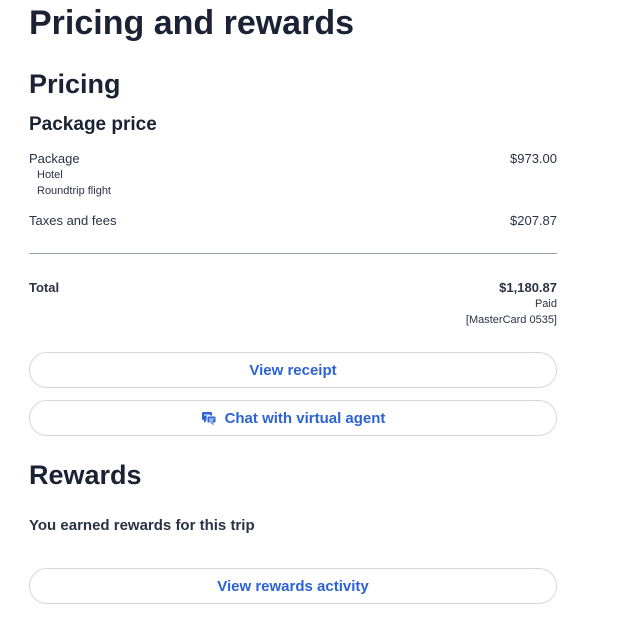  I want to click on payment-method: [MasterCard 0535], so click(511, 320).